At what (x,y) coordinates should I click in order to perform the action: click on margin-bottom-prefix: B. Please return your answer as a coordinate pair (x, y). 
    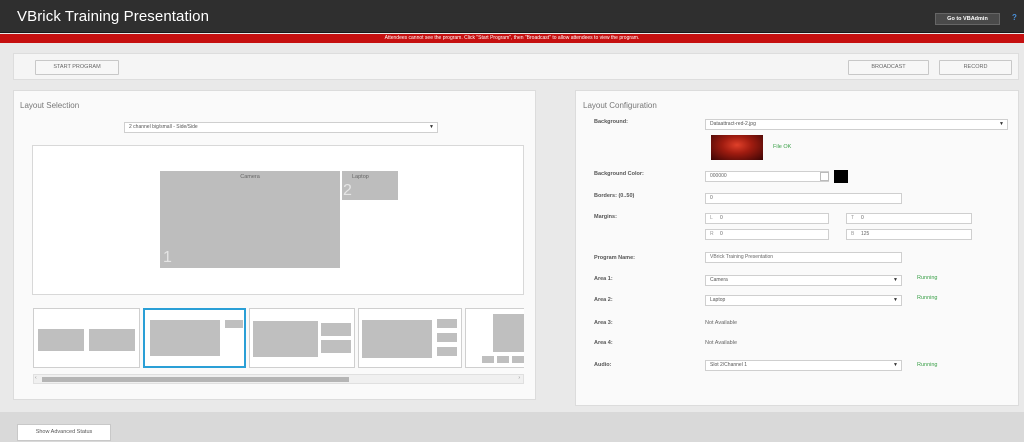
    Looking at the image, I should click on (853, 234).